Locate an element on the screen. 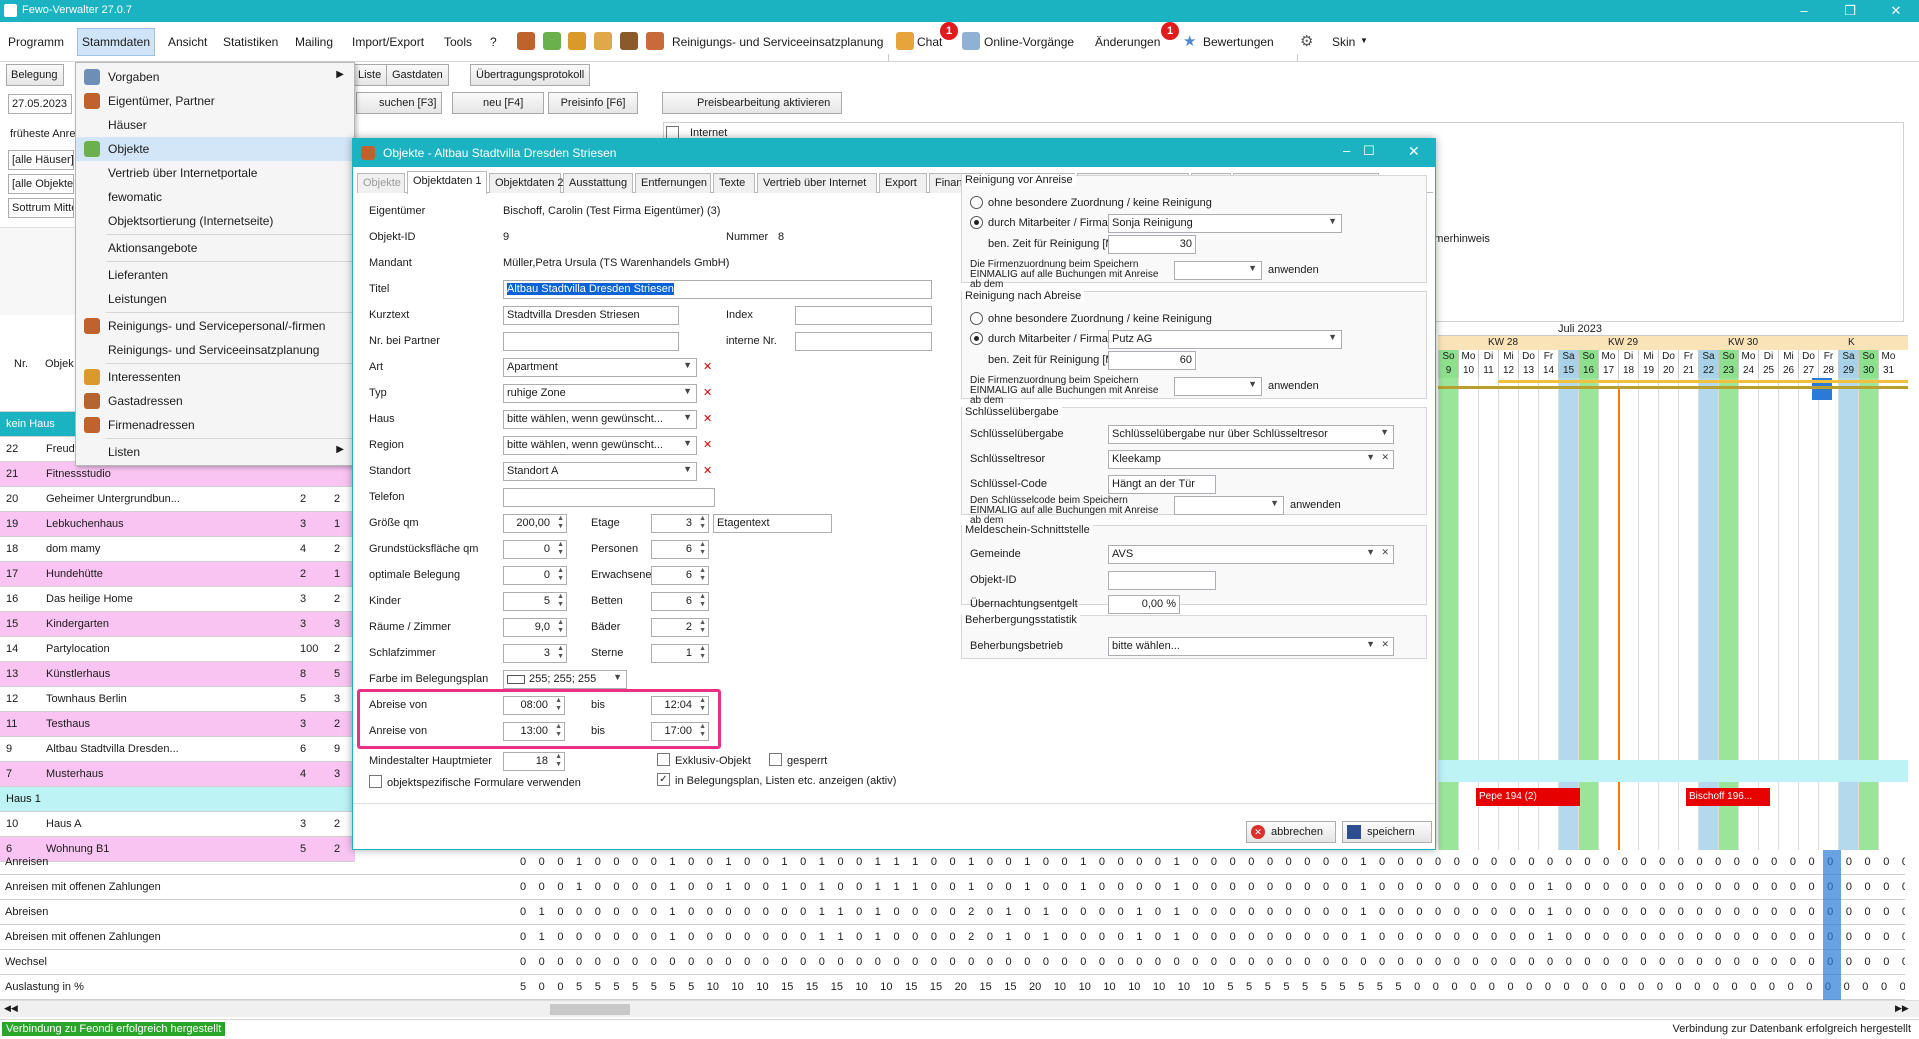 This screenshot has width=1919, height=1039. nach-anwenden-date: ▼ is located at coordinates (1218, 386).